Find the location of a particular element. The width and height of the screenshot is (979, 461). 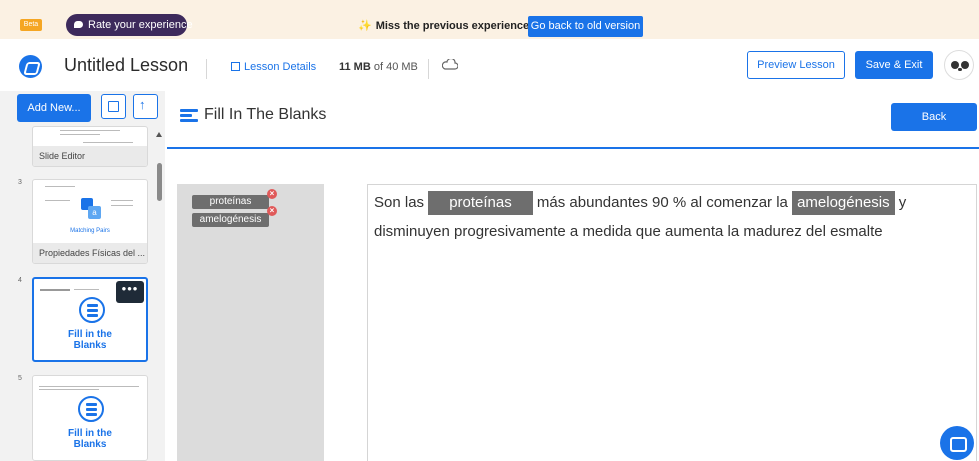

slide-preview-text: Matching Pairs is located at coordinates (90, 231).